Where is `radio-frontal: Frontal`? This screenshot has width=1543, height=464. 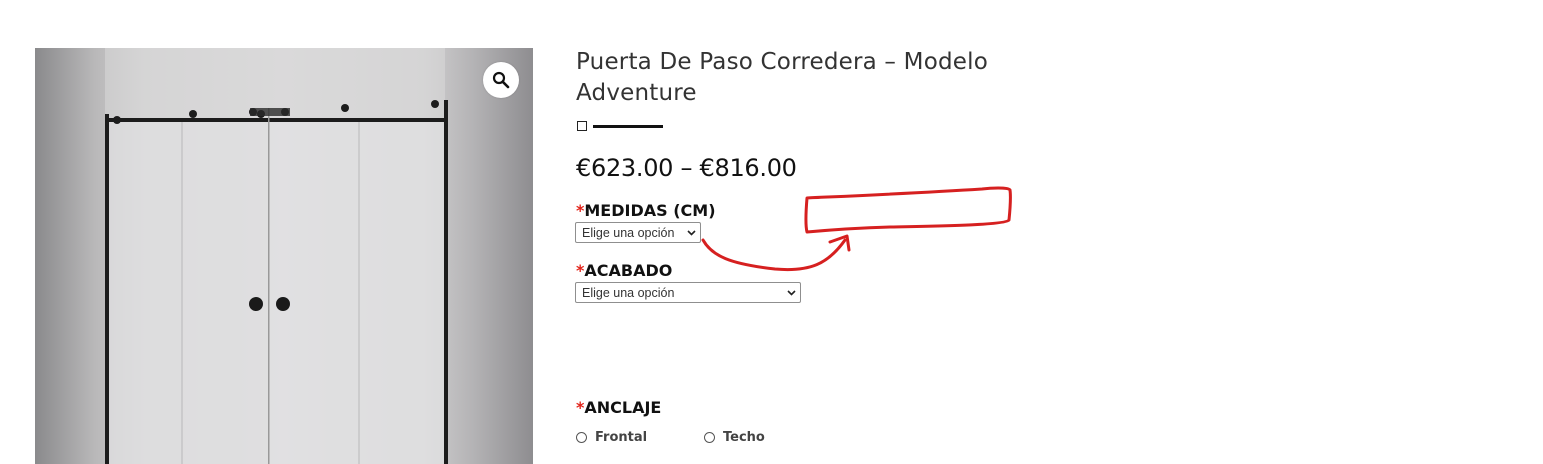 radio-frontal: Frontal is located at coordinates (640, 437).